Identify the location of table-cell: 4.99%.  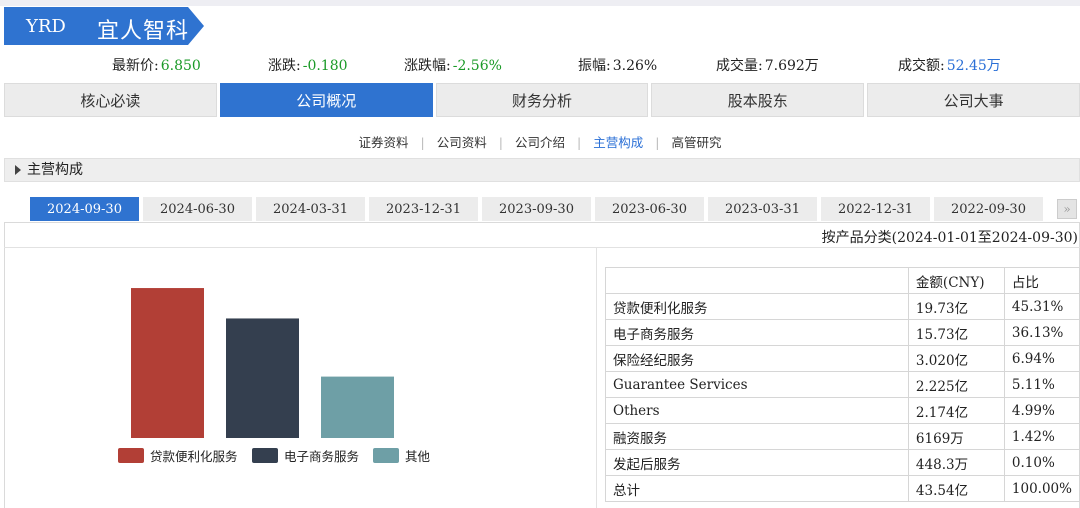
(1041, 410).